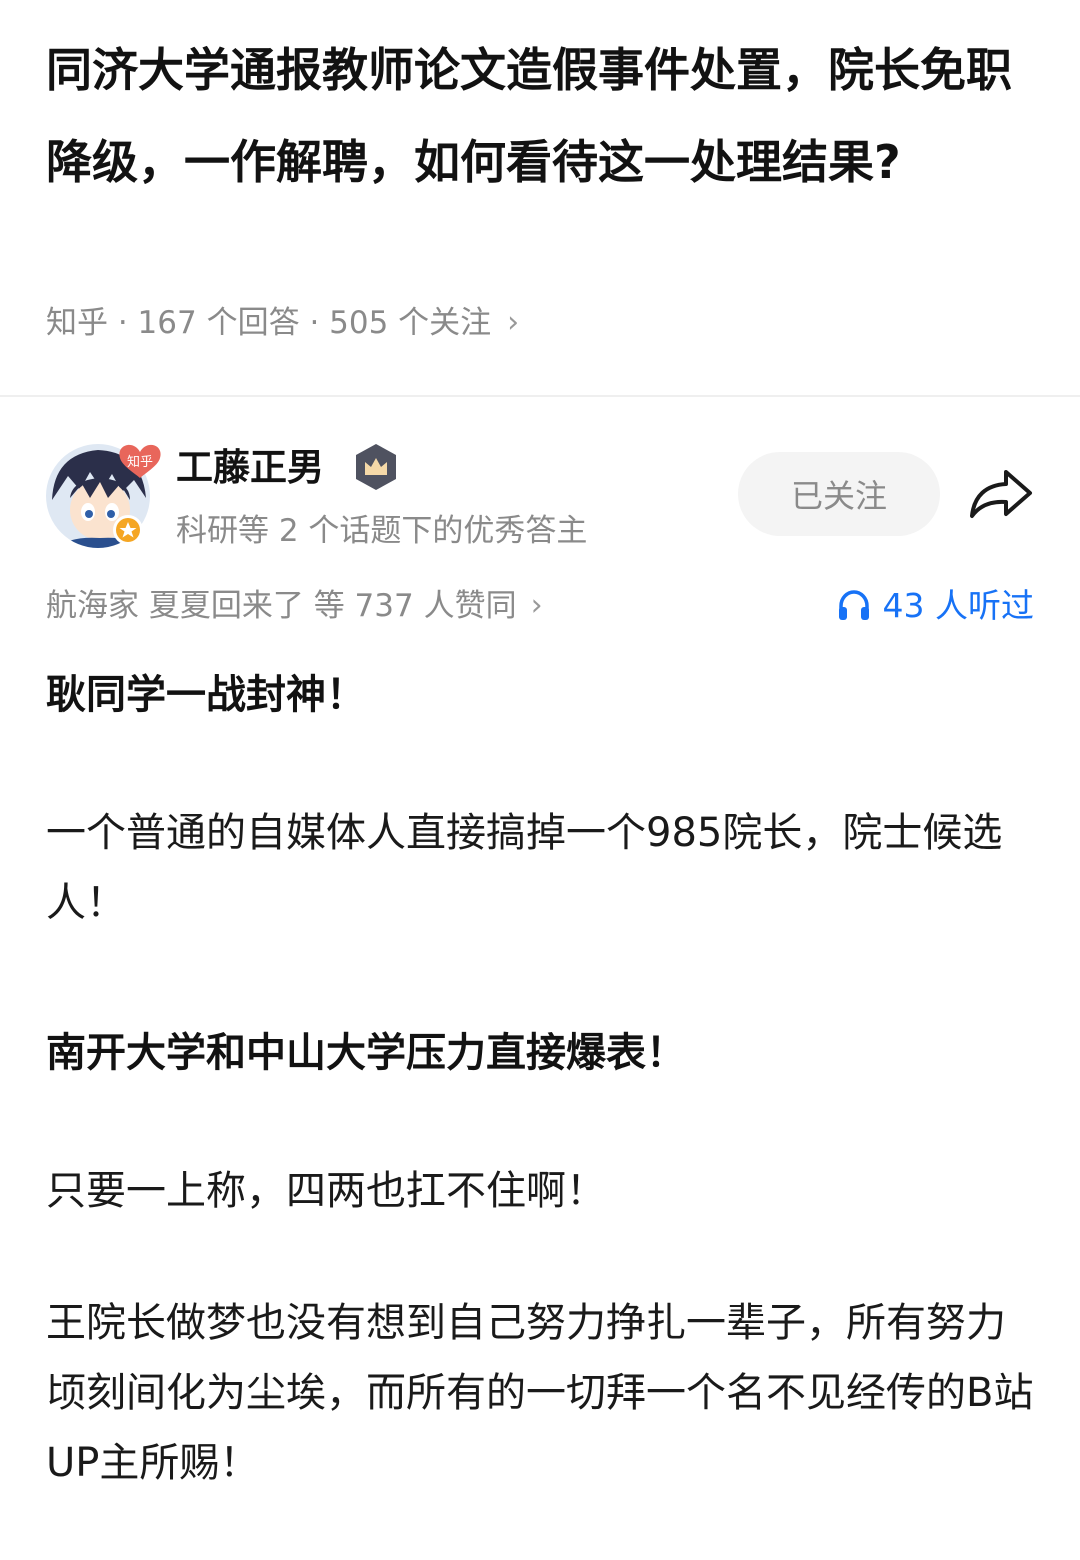 The height and width of the screenshot is (1560, 1080). I want to click on author-name: 工藤正男, so click(250, 468).